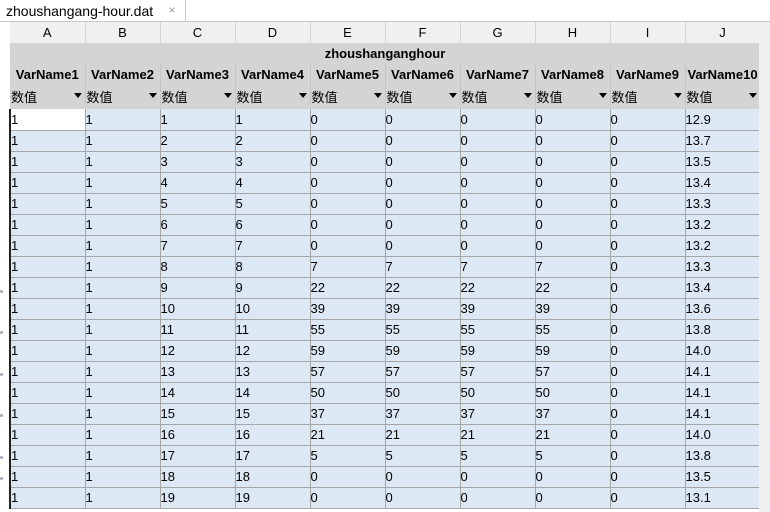 The height and width of the screenshot is (512, 770). What do you see at coordinates (723, 288) in the screenshot?
I see `data-cell: 13.4` at bounding box center [723, 288].